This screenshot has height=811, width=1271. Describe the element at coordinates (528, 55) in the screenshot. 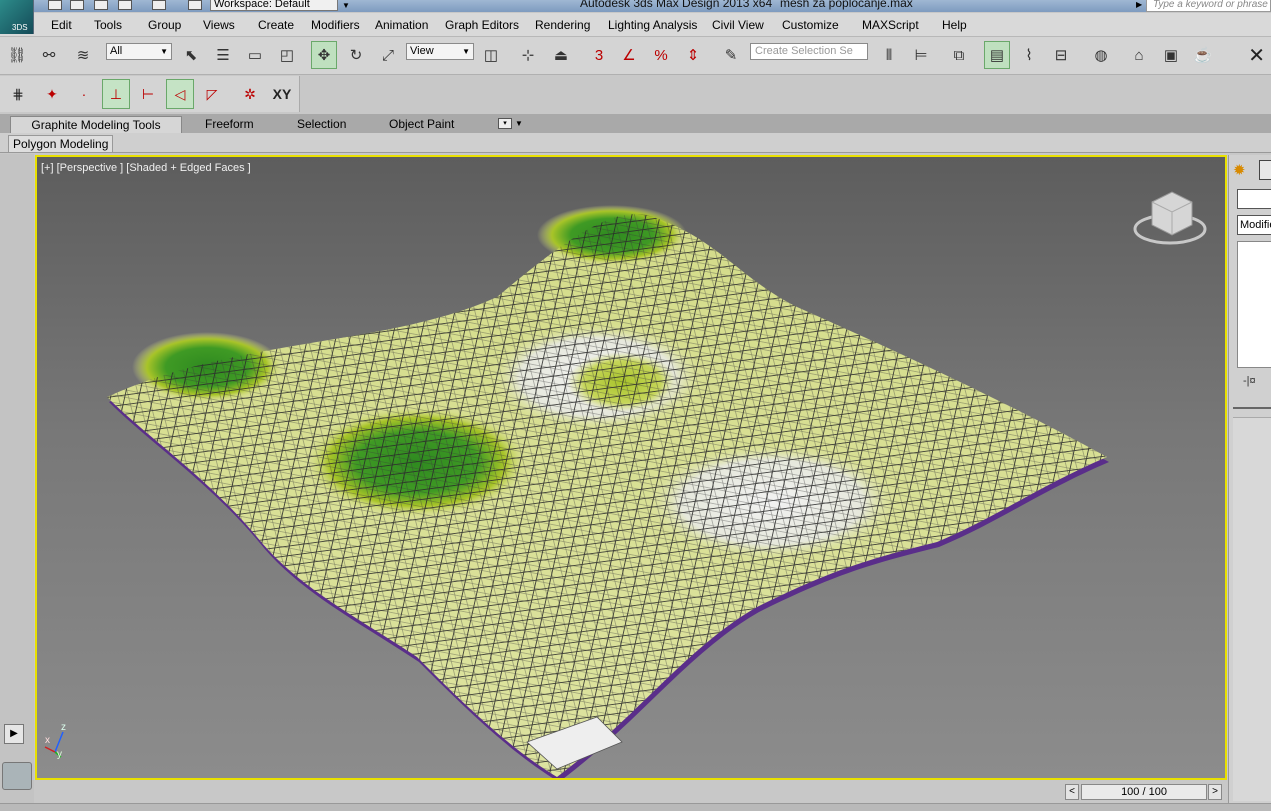

I see `manipulate-icon: ⊹` at that location.